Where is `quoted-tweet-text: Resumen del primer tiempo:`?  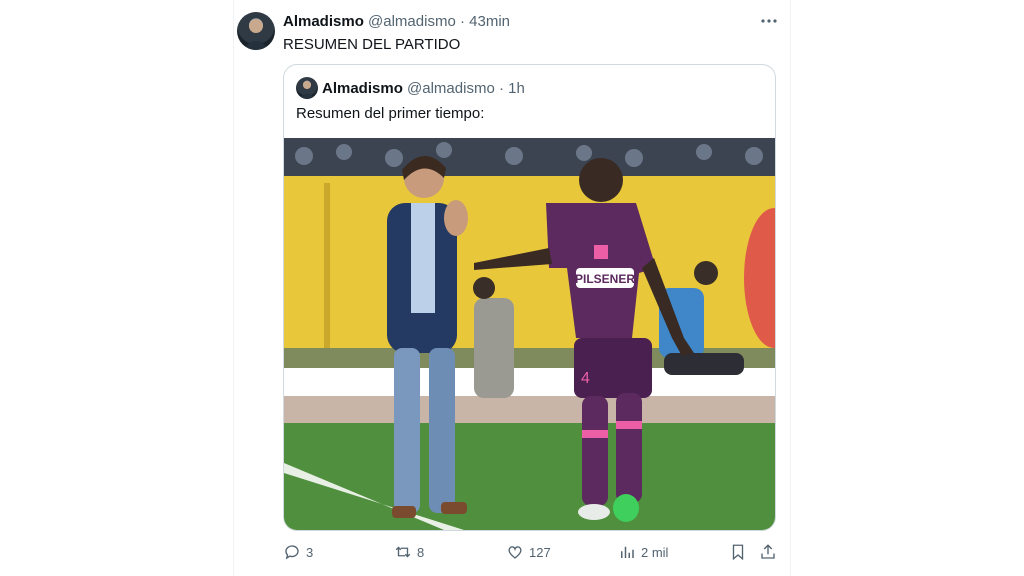
quoted-tweet-text: Resumen del primer tiempo: is located at coordinates (390, 113).